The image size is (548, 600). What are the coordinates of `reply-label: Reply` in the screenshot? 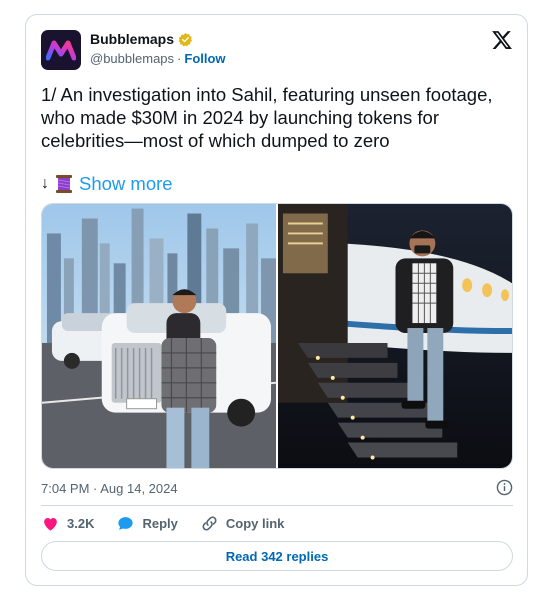 It's located at (160, 523).